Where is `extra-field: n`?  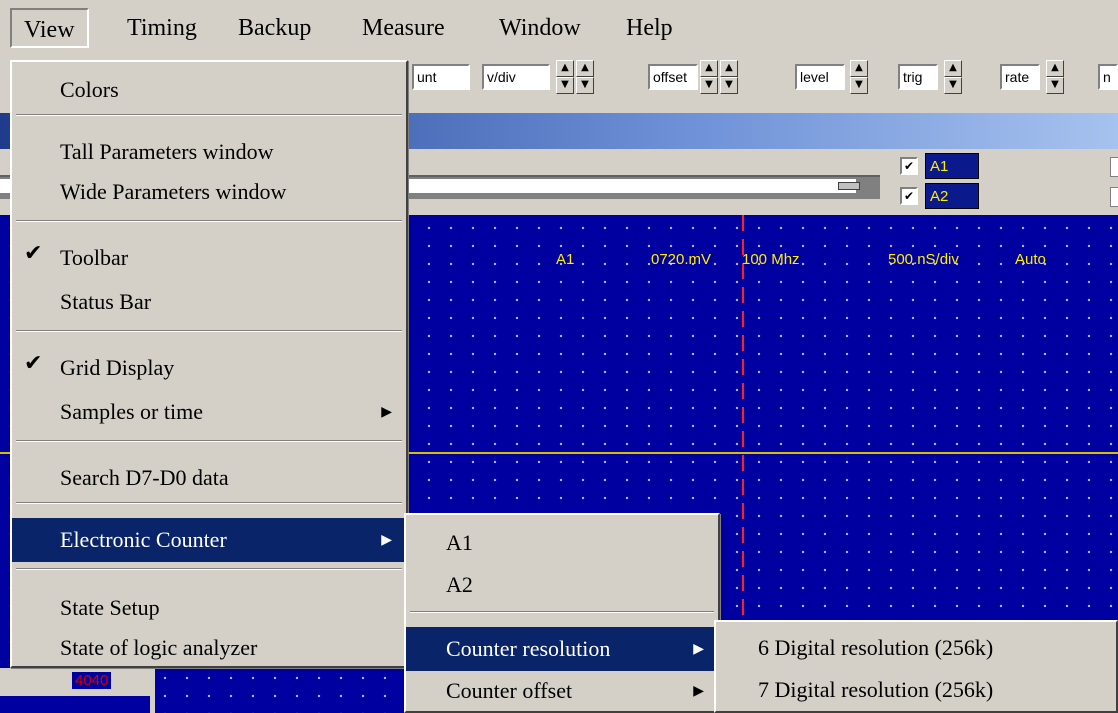 extra-field: n is located at coordinates (1108, 77).